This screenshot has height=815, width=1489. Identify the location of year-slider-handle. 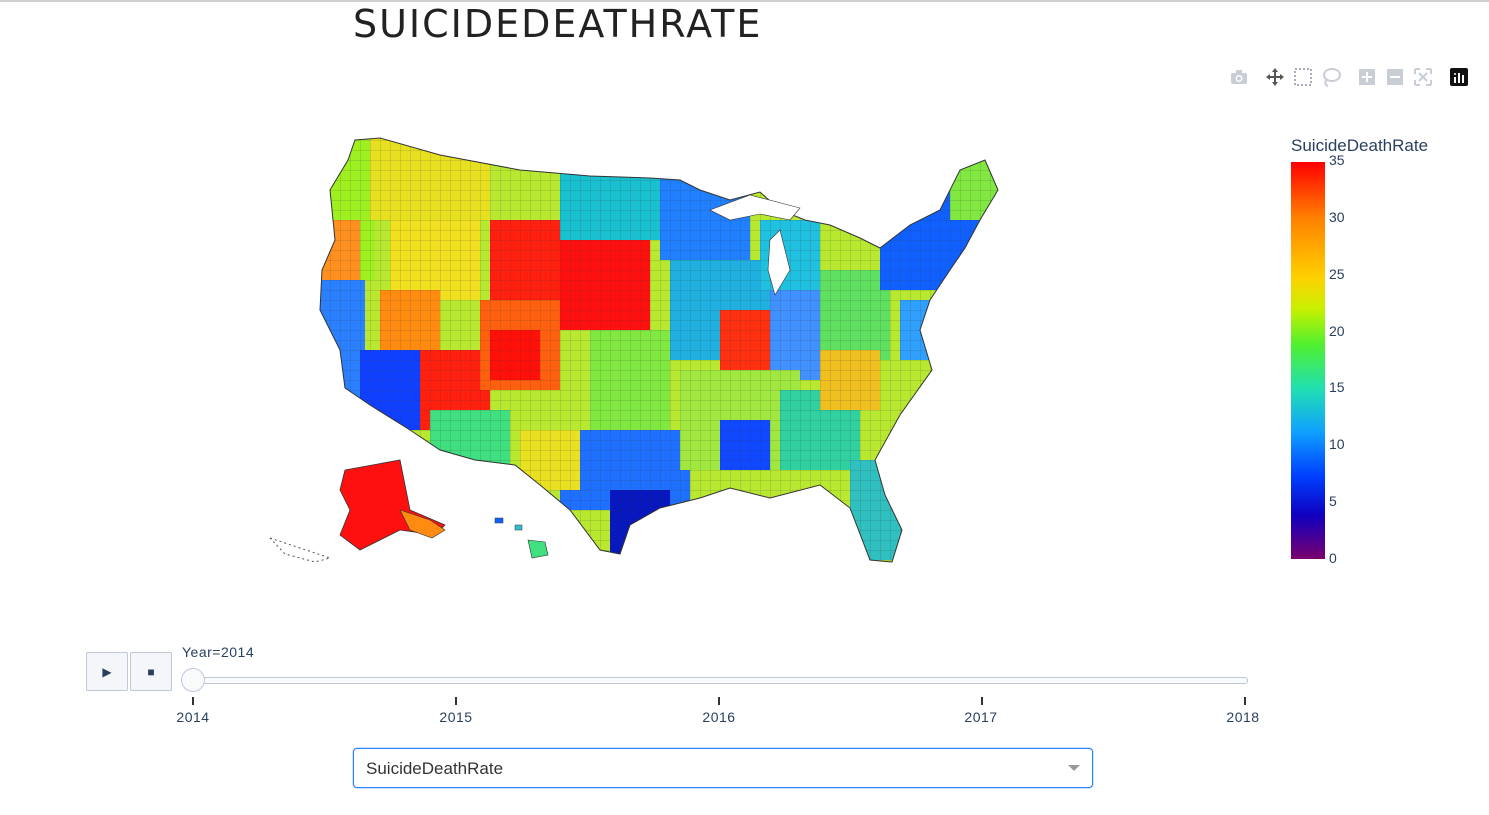
(193, 680).